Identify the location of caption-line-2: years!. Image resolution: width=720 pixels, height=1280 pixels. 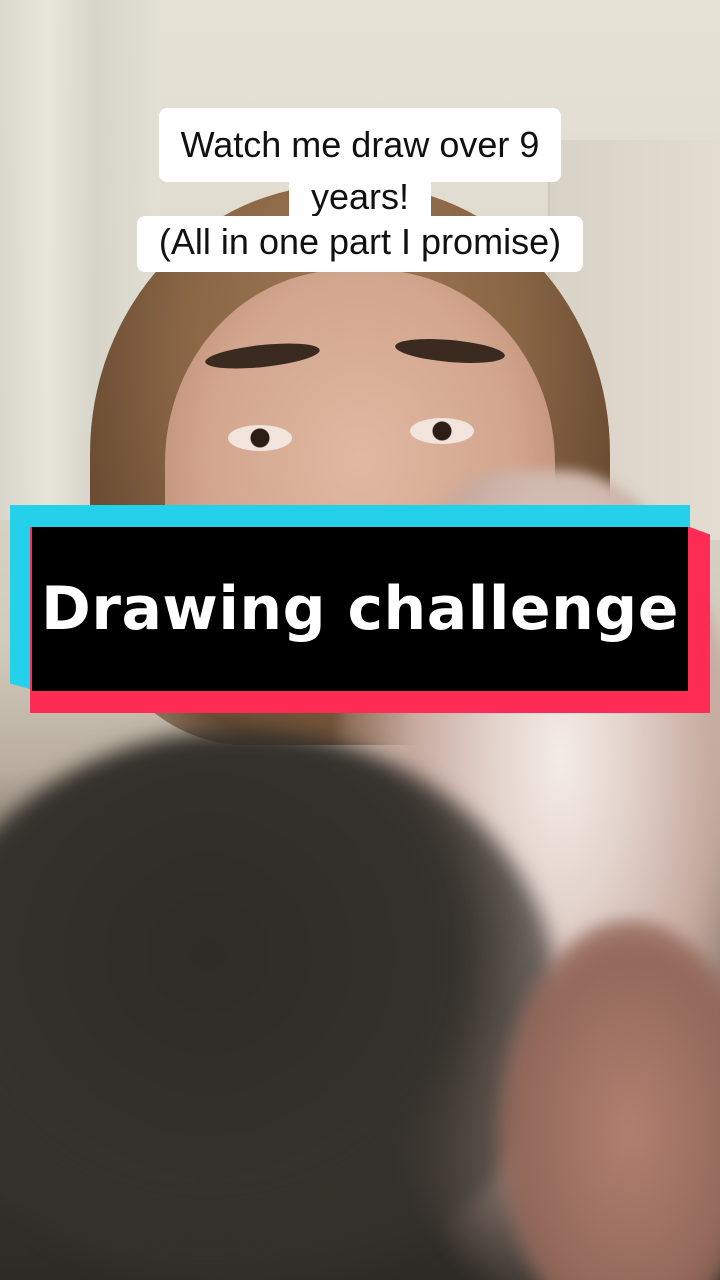
(360, 198).